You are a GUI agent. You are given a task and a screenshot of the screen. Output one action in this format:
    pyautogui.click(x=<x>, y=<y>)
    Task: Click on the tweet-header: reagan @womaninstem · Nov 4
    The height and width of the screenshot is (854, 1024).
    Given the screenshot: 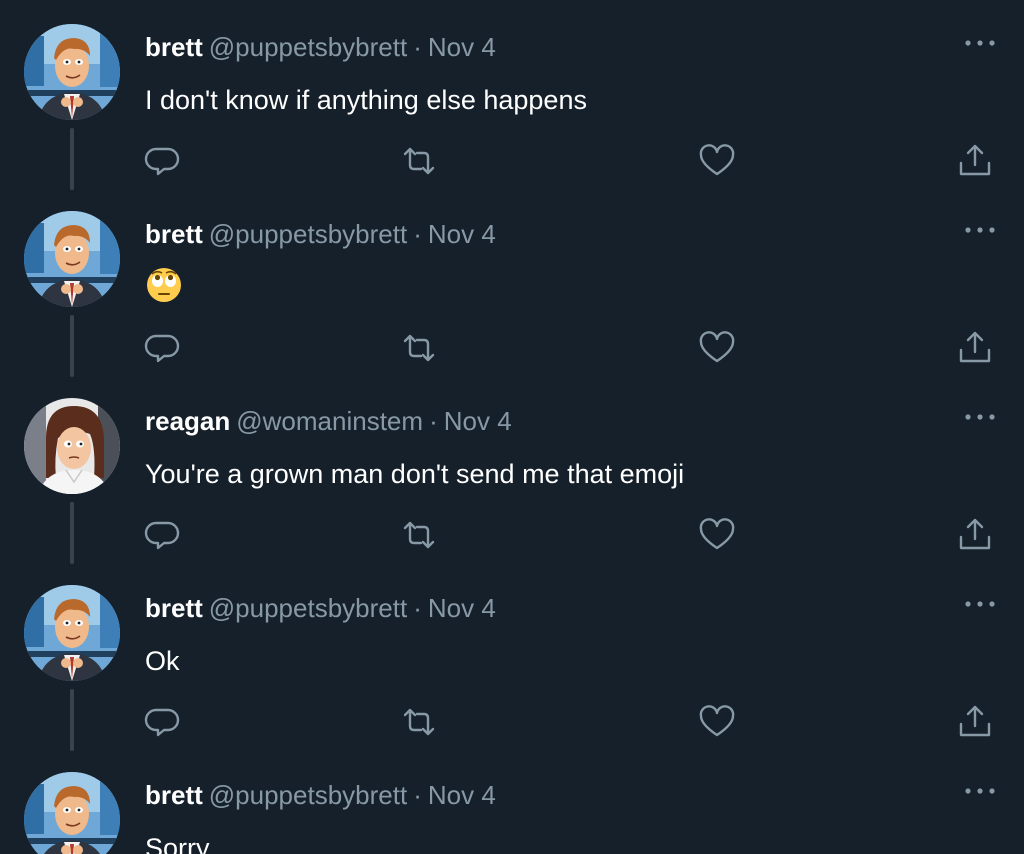 What is the action you would take?
    pyautogui.click(x=328, y=421)
    